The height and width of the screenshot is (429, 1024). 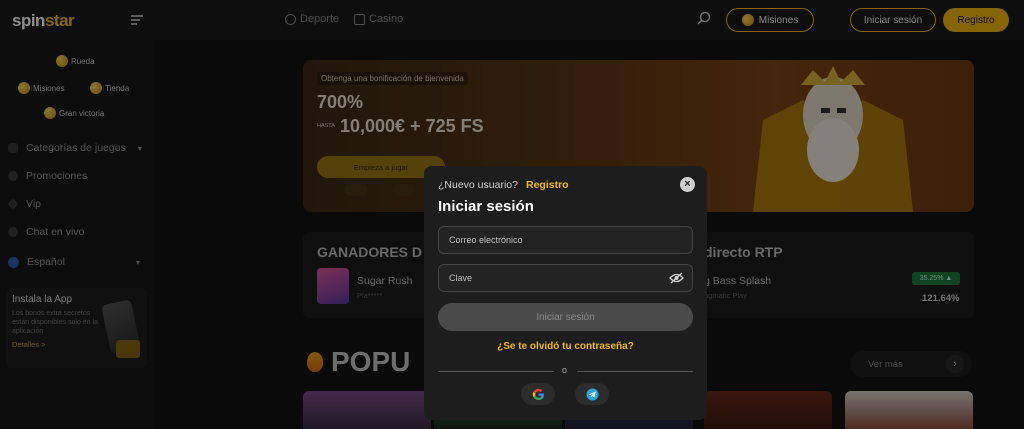 I want to click on login-submit-button: Iniciar sesión, so click(x=565, y=317).